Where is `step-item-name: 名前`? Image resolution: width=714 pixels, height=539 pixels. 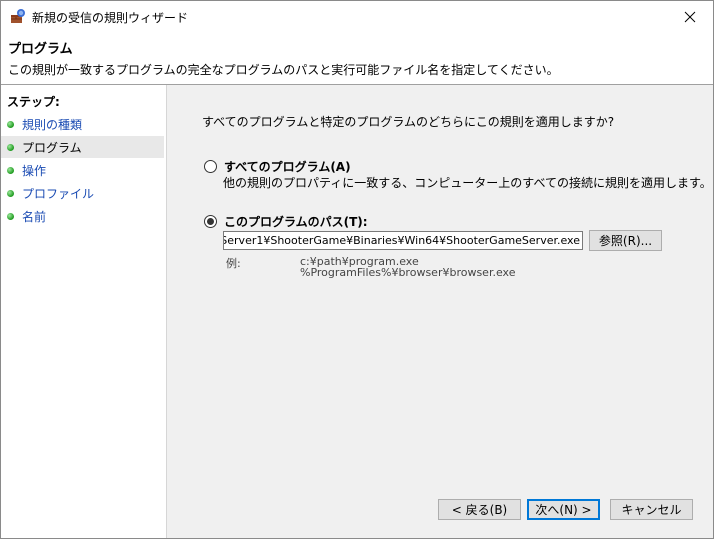
step-item-name: 名前 is located at coordinates (82, 216).